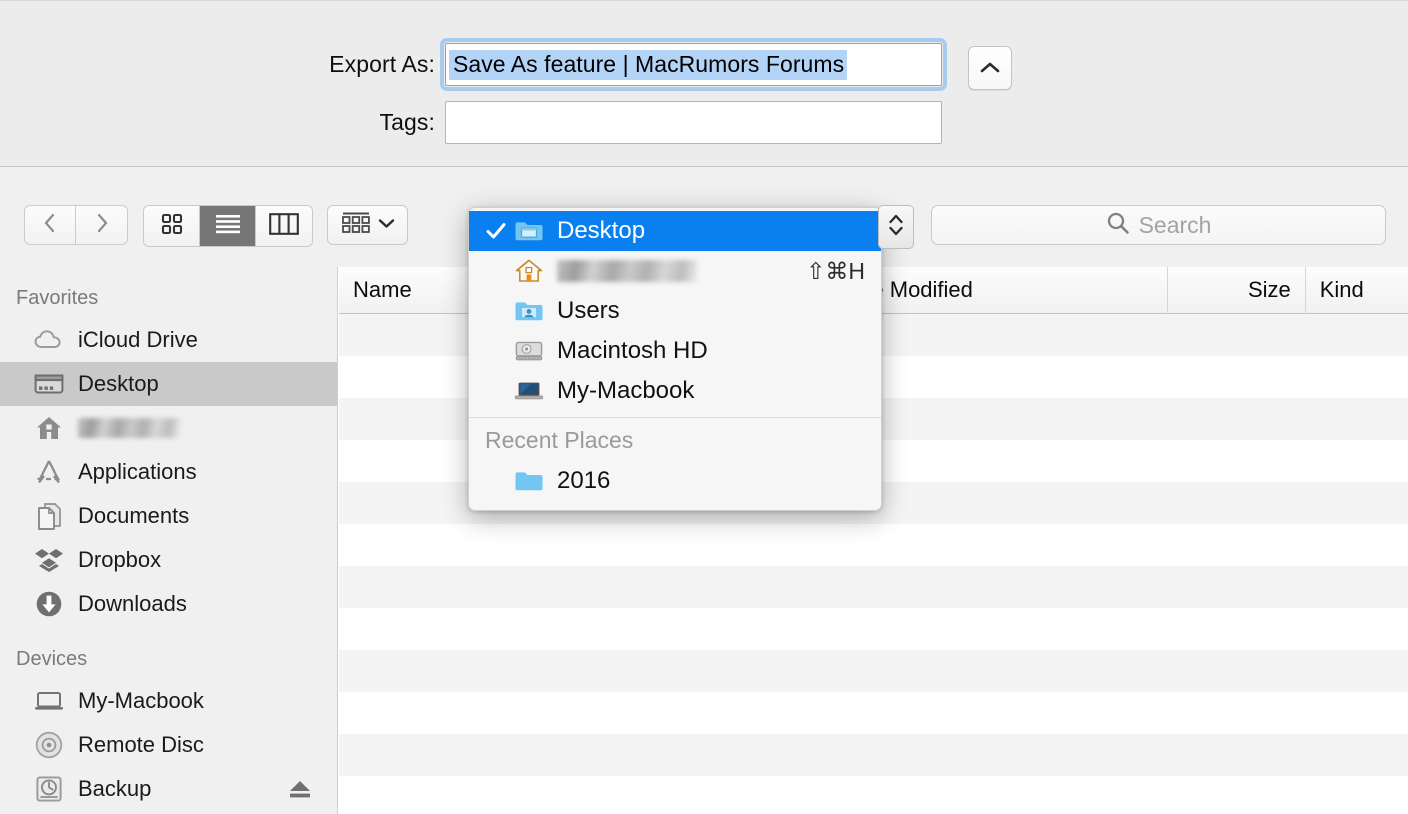  Describe the element at coordinates (120, 559) in the screenshot. I see `sidebar-item-label: Dropbox` at that location.